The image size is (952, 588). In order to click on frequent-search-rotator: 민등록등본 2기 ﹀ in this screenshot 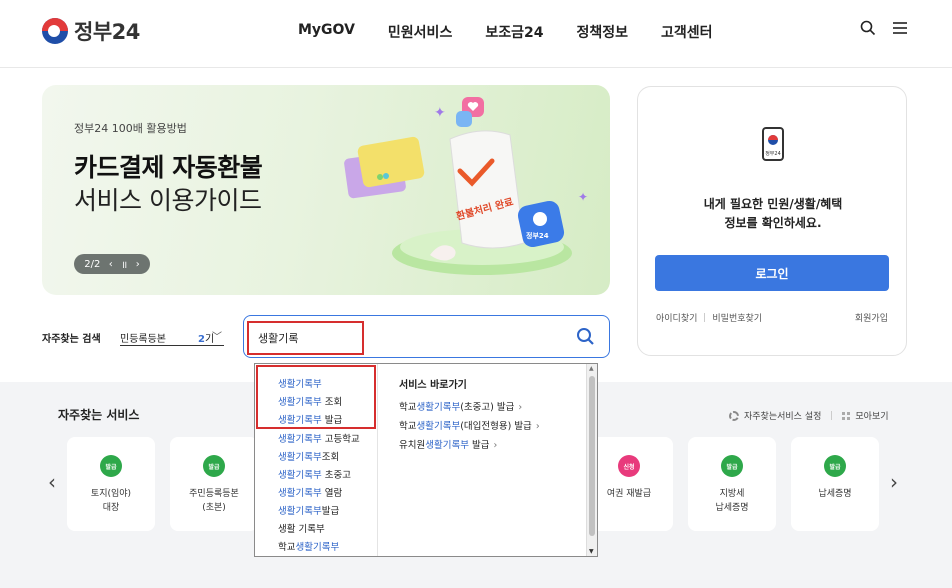, I will do `click(172, 337)`.